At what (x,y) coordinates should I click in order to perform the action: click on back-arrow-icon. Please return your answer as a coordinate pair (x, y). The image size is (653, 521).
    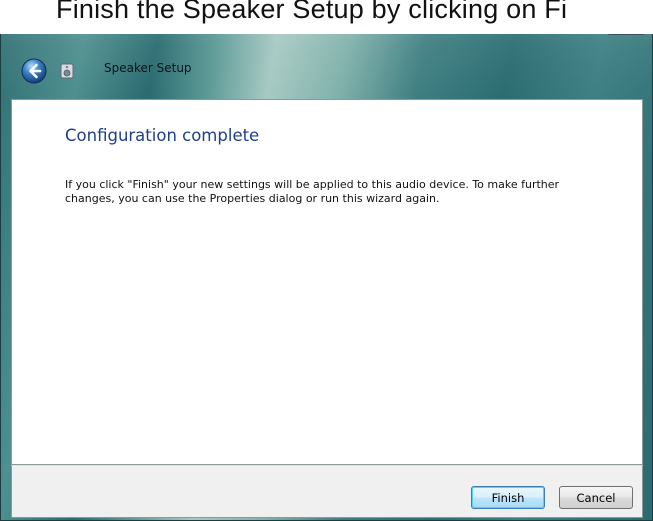
    Looking at the image, I should click on (34, 71).